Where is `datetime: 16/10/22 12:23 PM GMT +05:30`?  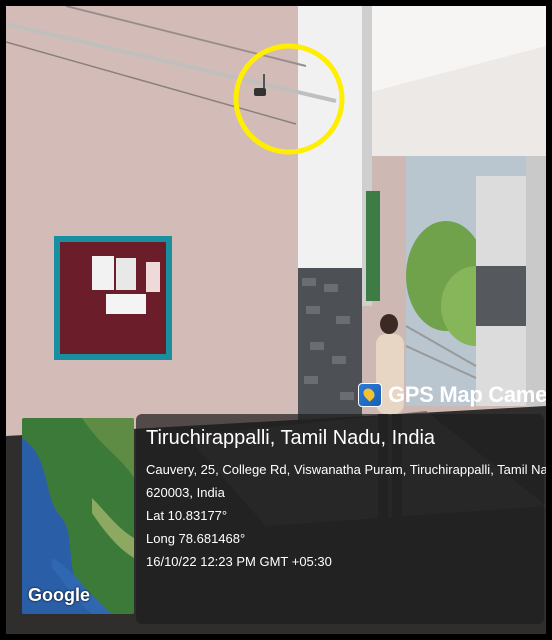
datetime: 16/10/22 12:23 PM GMT +05:30 is located at coordinates (239, 561).